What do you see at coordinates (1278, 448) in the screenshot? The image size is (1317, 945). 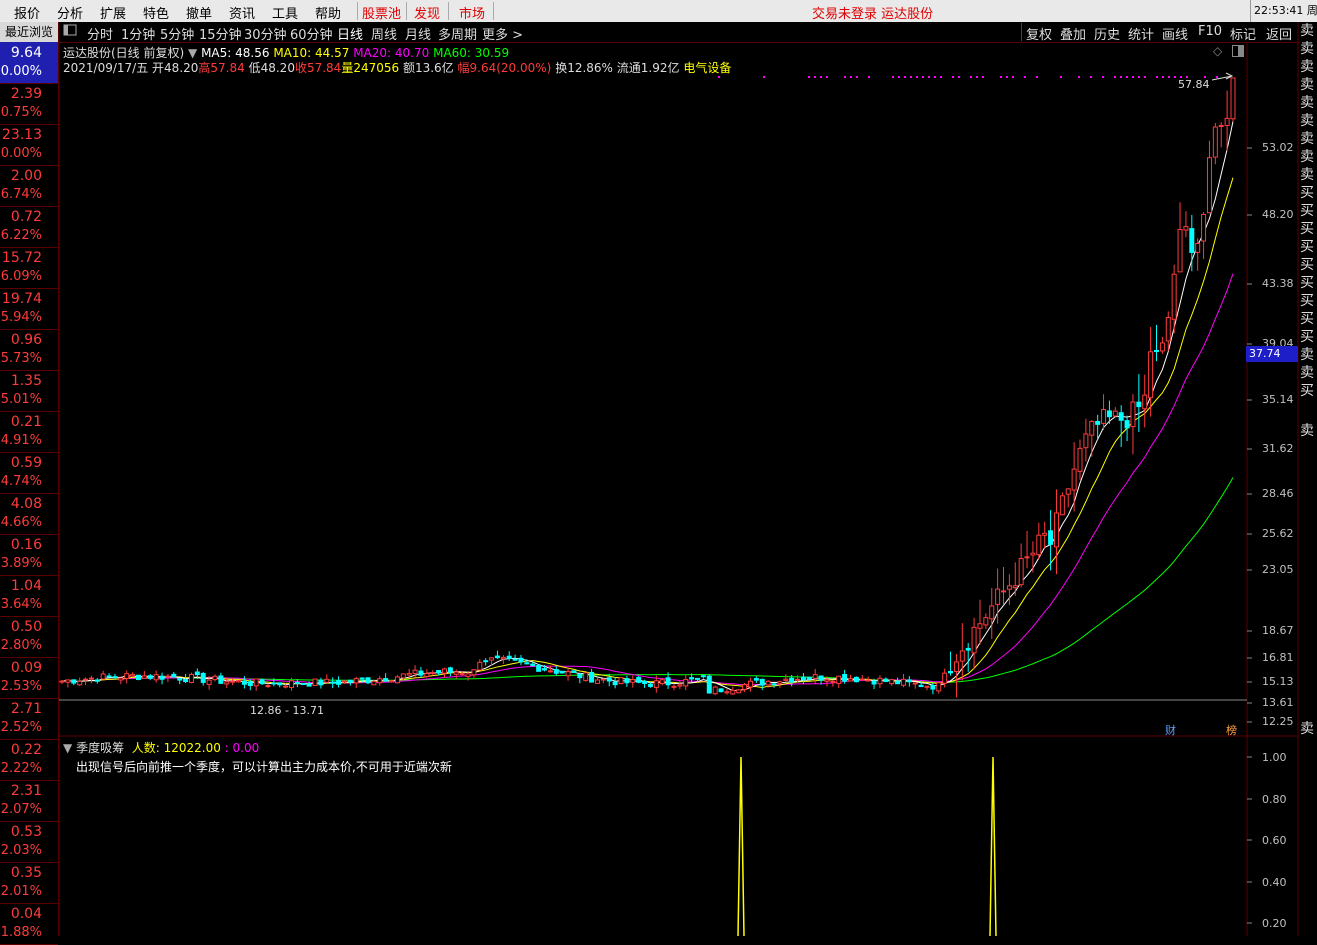 I see `price-axis-label: 31.62` at bounding box center [1278, 448].